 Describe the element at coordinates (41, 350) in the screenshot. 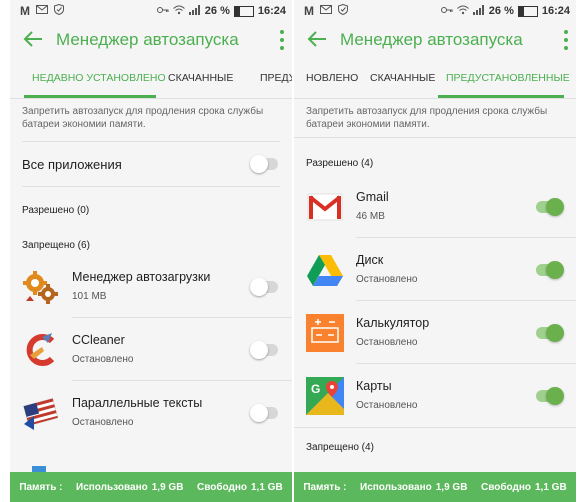

I see `ccleaner-icon` at that location.